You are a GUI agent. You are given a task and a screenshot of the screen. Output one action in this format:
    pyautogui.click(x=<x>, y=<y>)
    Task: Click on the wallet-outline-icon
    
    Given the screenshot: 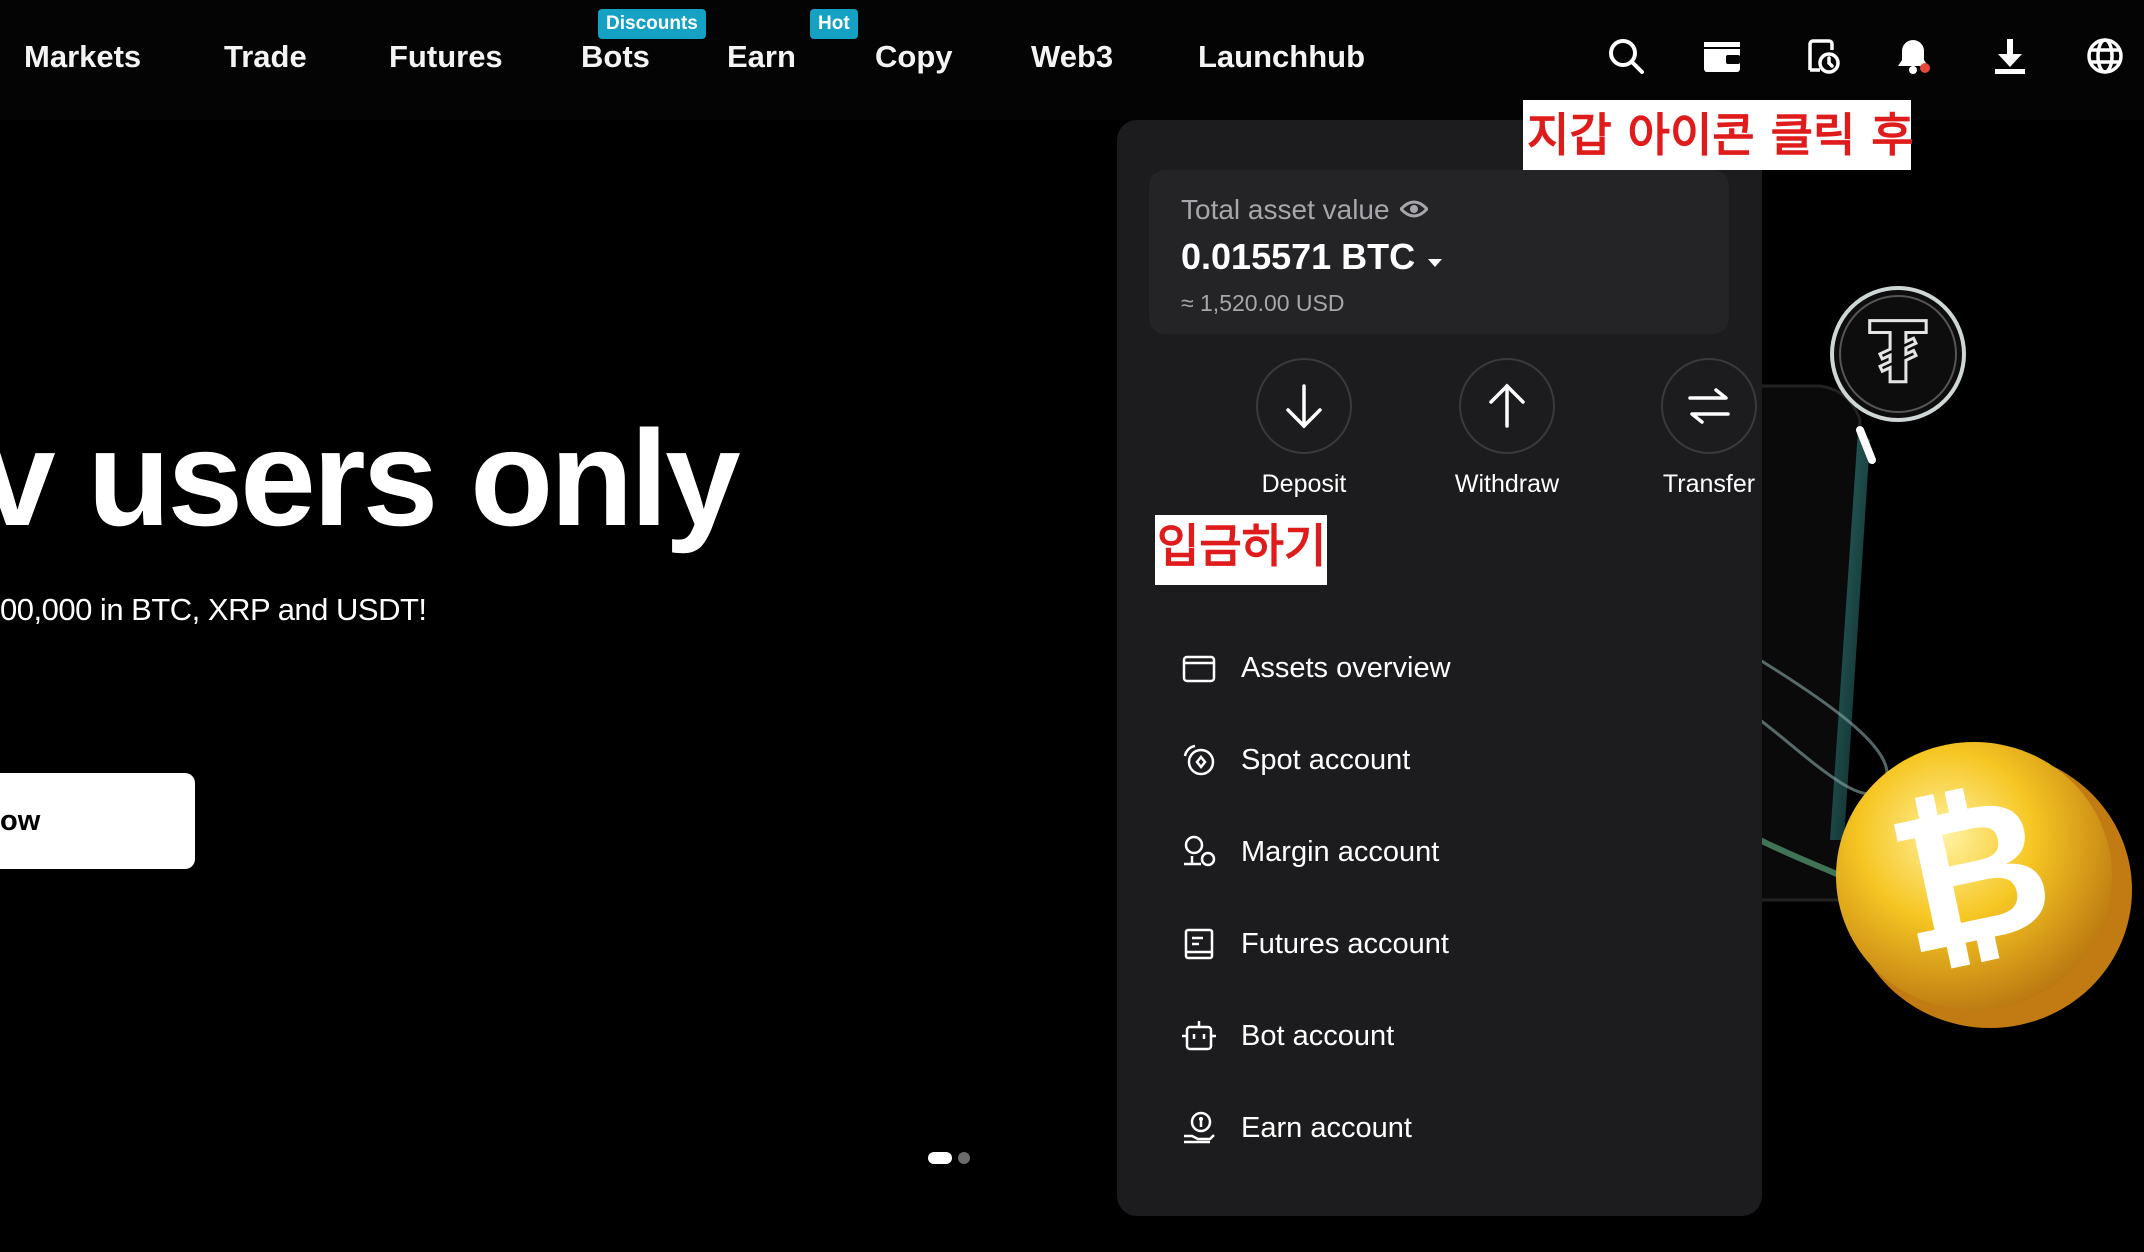 What is the action you would take?
    pyautogui.click(x=1199, y=669)
    